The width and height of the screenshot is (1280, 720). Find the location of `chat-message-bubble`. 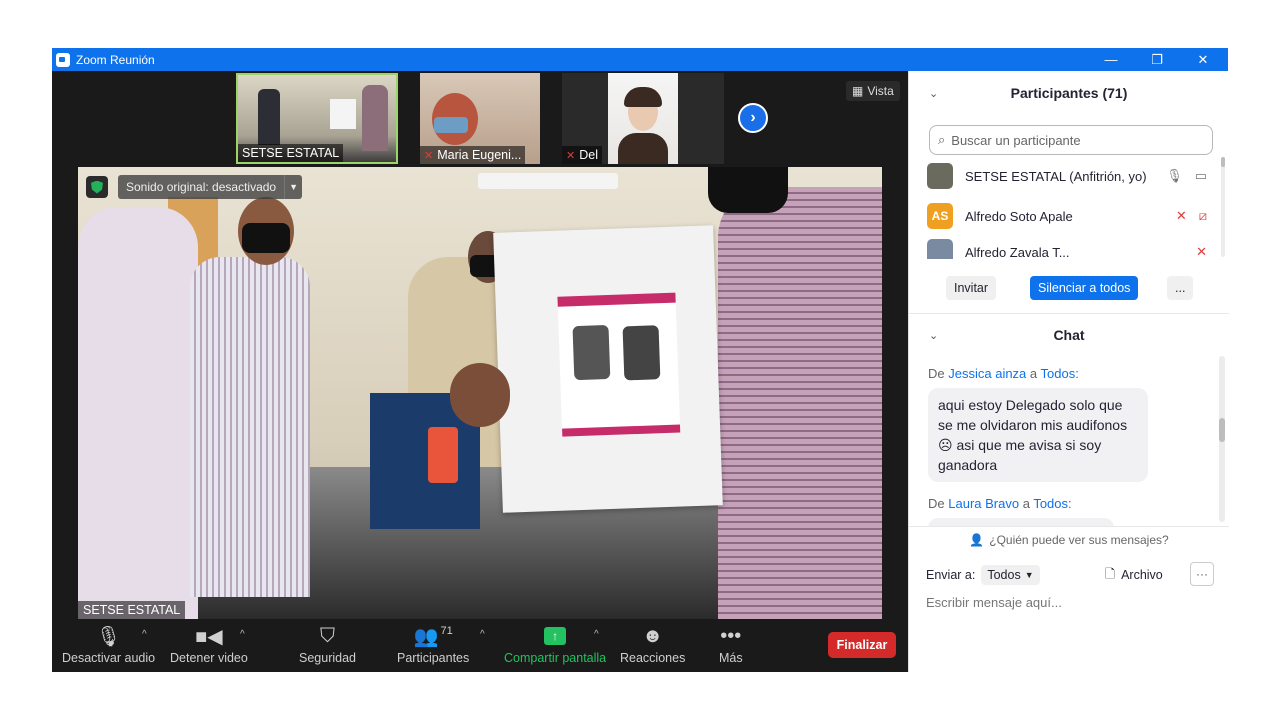

chat-message-bubble is located at coordinates (1021, 522).